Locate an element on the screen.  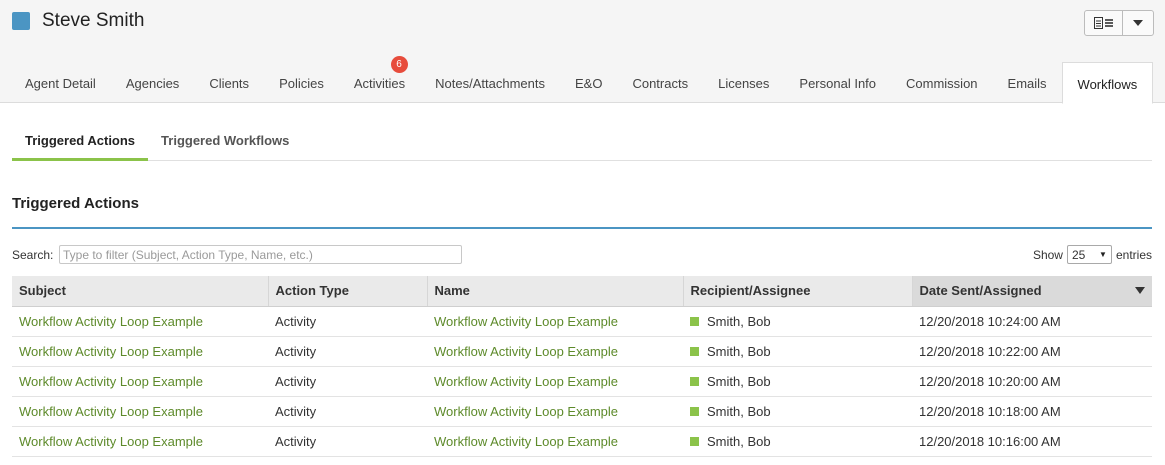
tab-label: Personal Info is located at coordinates (838, 83).